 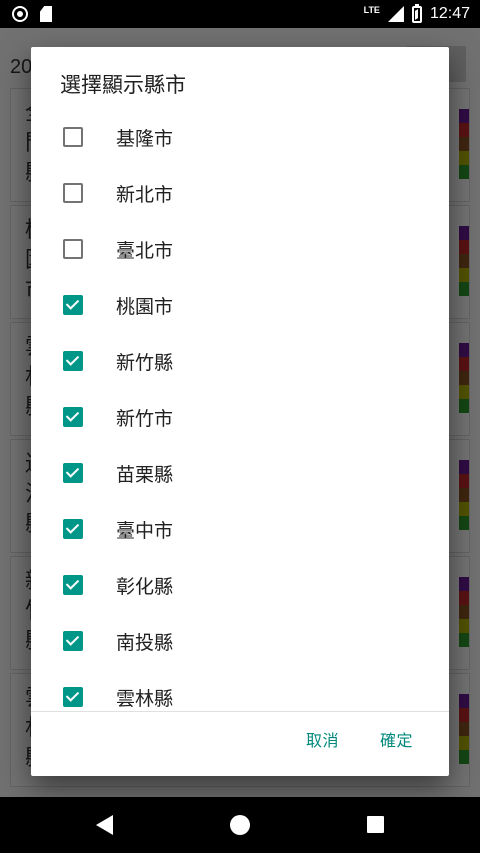 What do you see at coordinates (240, 14) in the screenshot?
I see `status-bar: LTE 12:47` at bounding box center [240, 14].